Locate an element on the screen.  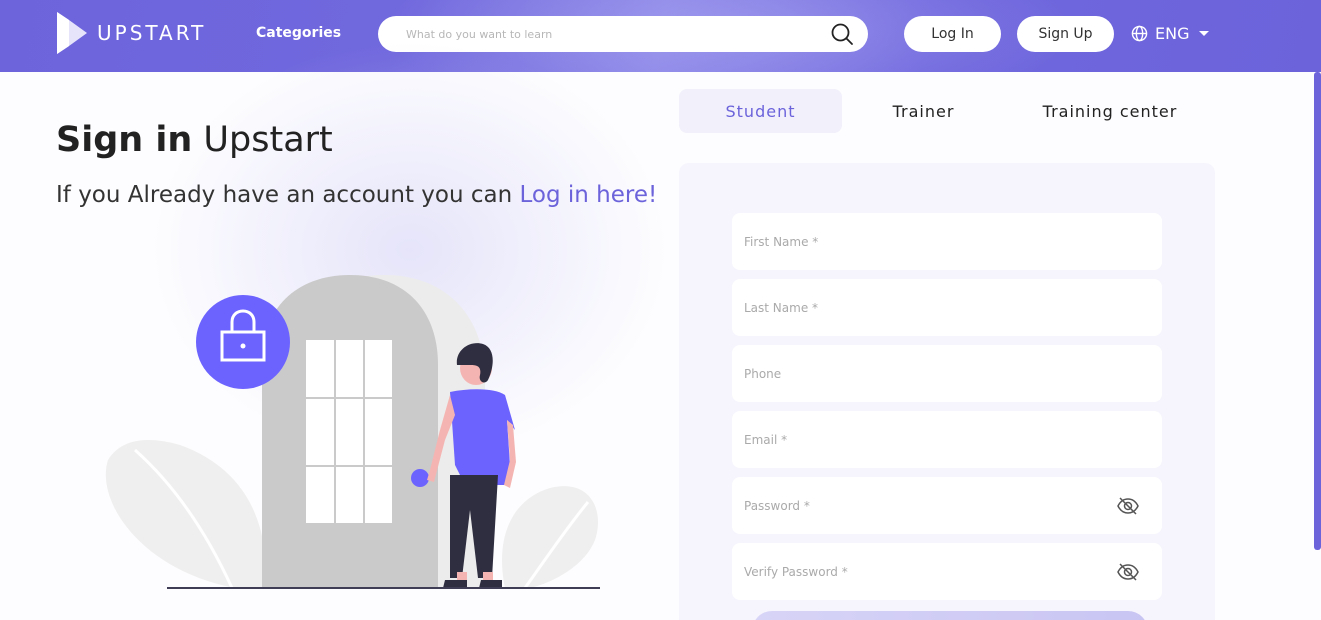
search-input is located at coordinates (618, 34).